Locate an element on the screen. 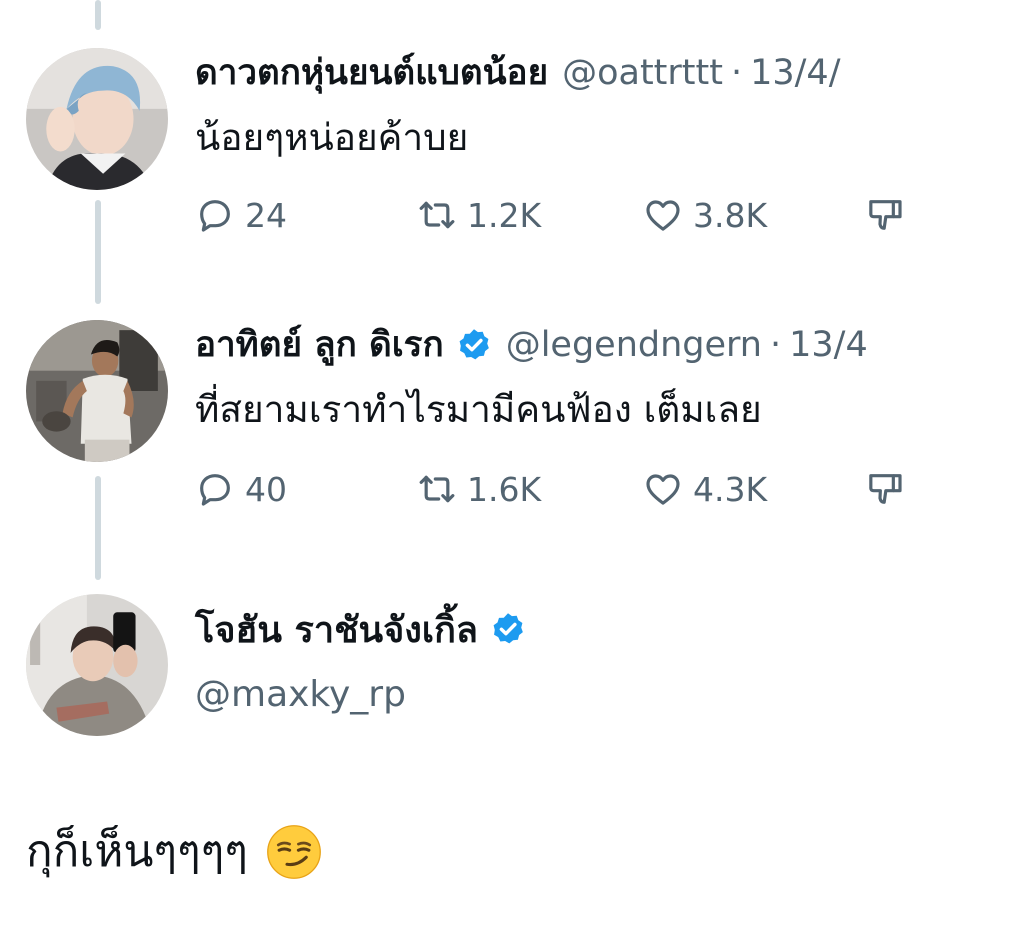 The height and width of the screenshot is (949, 1010). avatar-man-white-shirt is located at coordinates (97, 391).